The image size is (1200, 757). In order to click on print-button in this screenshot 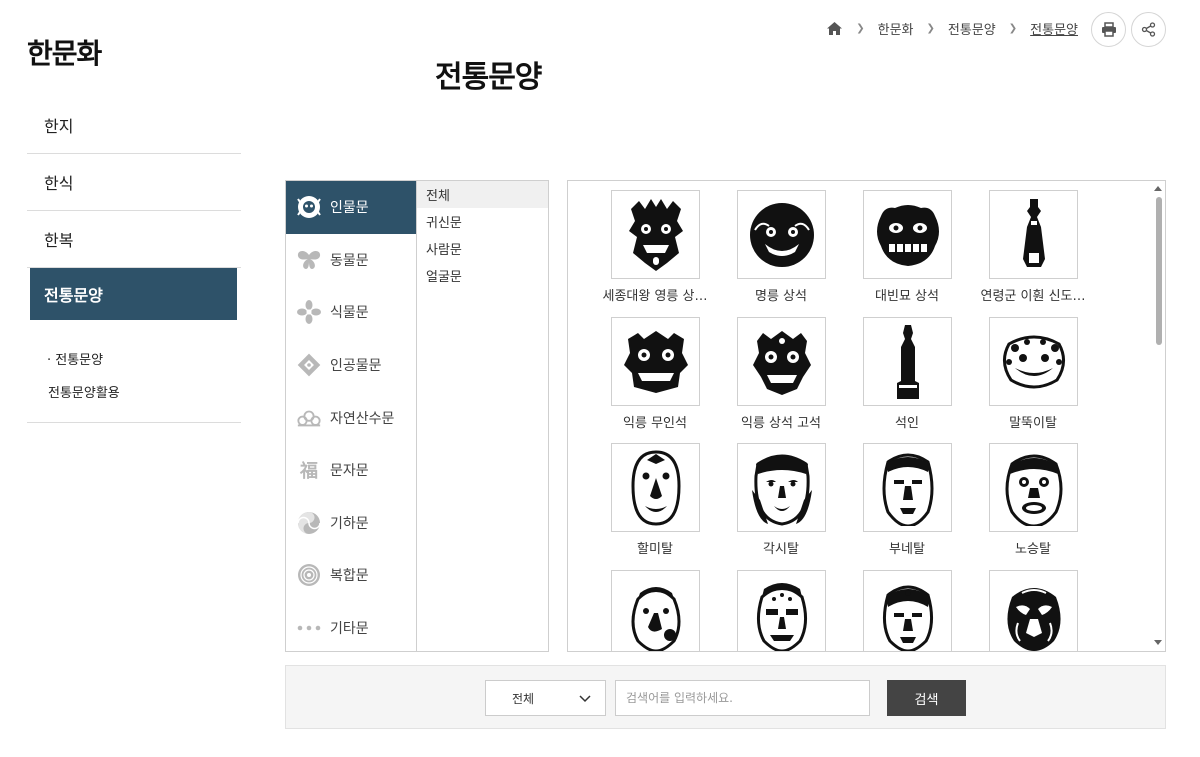, I will do `click(1108, 29)`.